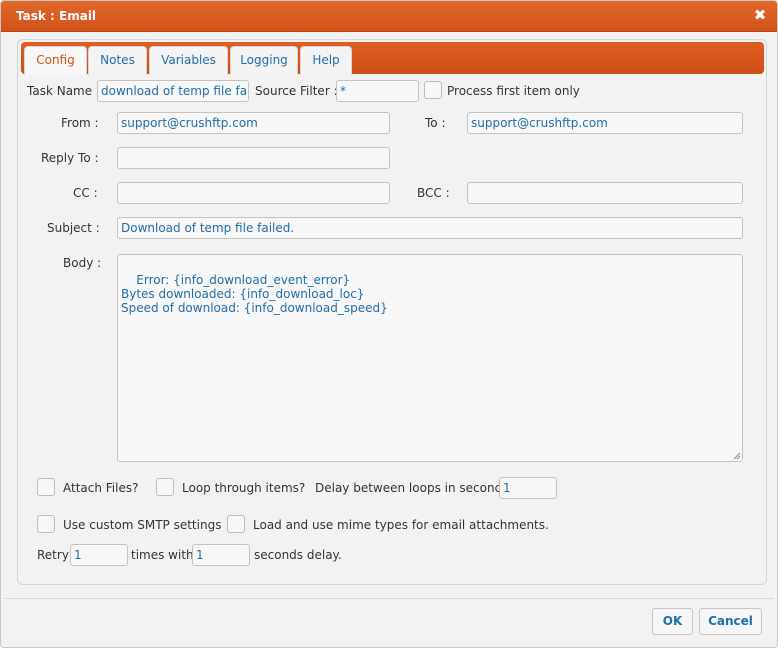 The width and height of the screenshot is (778, 648). What do you see at coordinates (46, 487) in the screenshot?
I see `attach-files-checkbox` at bounding box center [46, 487].